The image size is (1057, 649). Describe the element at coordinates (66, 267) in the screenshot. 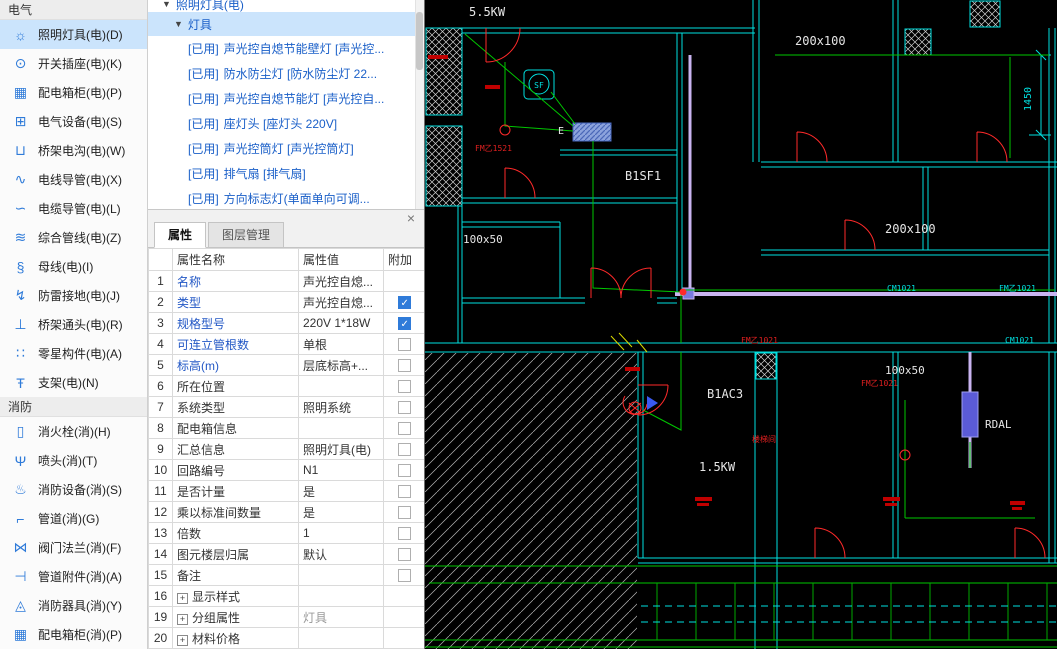

I see `sidebar-item-label: 母线(电)(I)` at that location.